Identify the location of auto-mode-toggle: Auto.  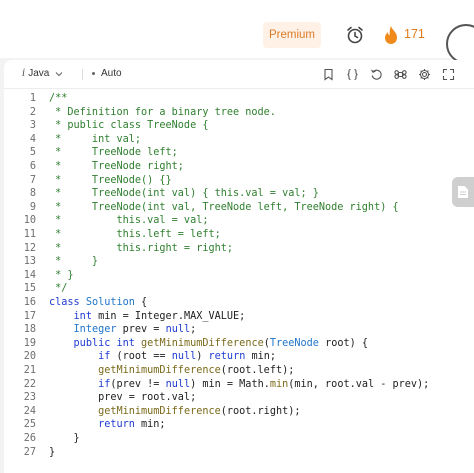
(107, 73).